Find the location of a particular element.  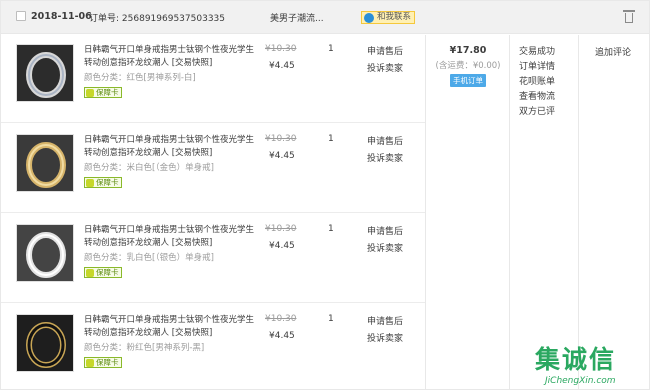

order-status-links: 交易成功 订单详情 花呗账单 查看物流 双方已评 is located at coordinates (537, 82).